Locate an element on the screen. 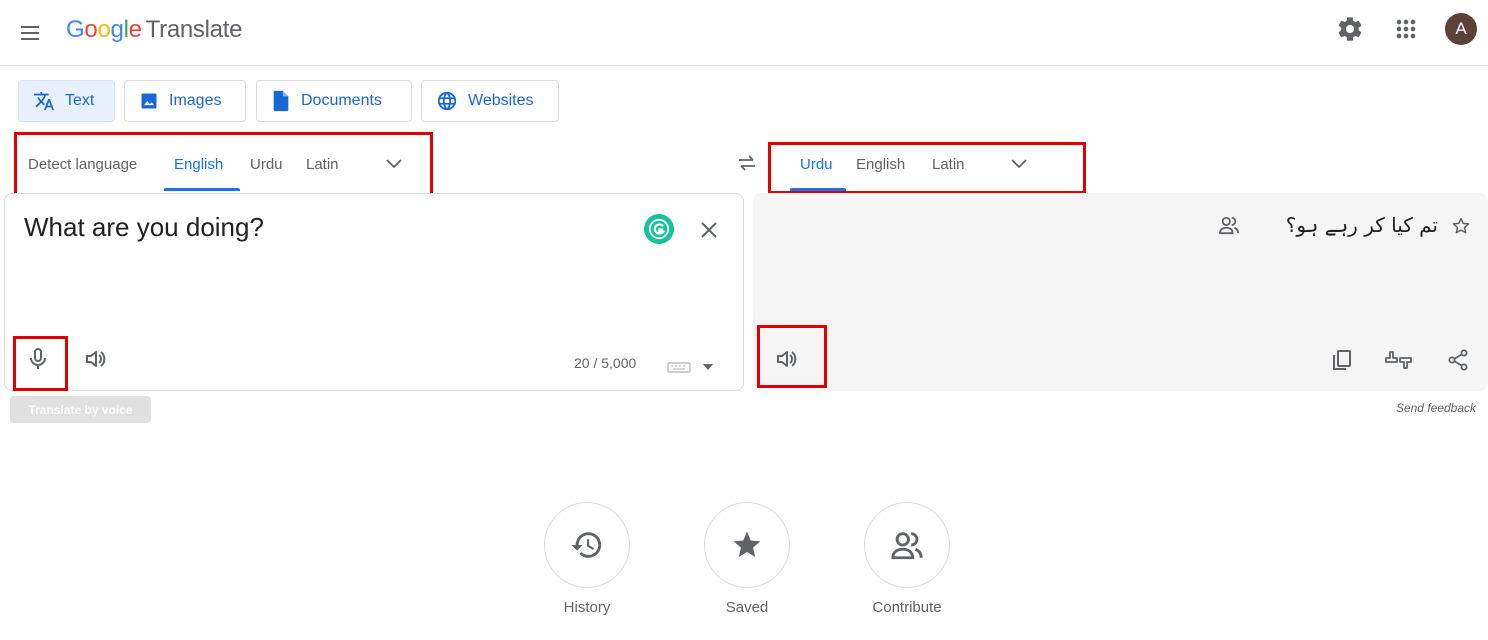 This screenshot has height=640, width=1488. lang-target-latin: Latin is located at coordinates (948, 164).